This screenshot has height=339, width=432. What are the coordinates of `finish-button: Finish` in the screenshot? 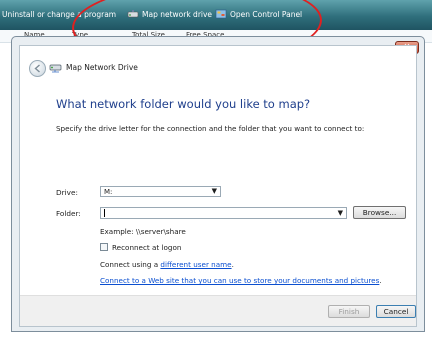 It's located at (349, 311).